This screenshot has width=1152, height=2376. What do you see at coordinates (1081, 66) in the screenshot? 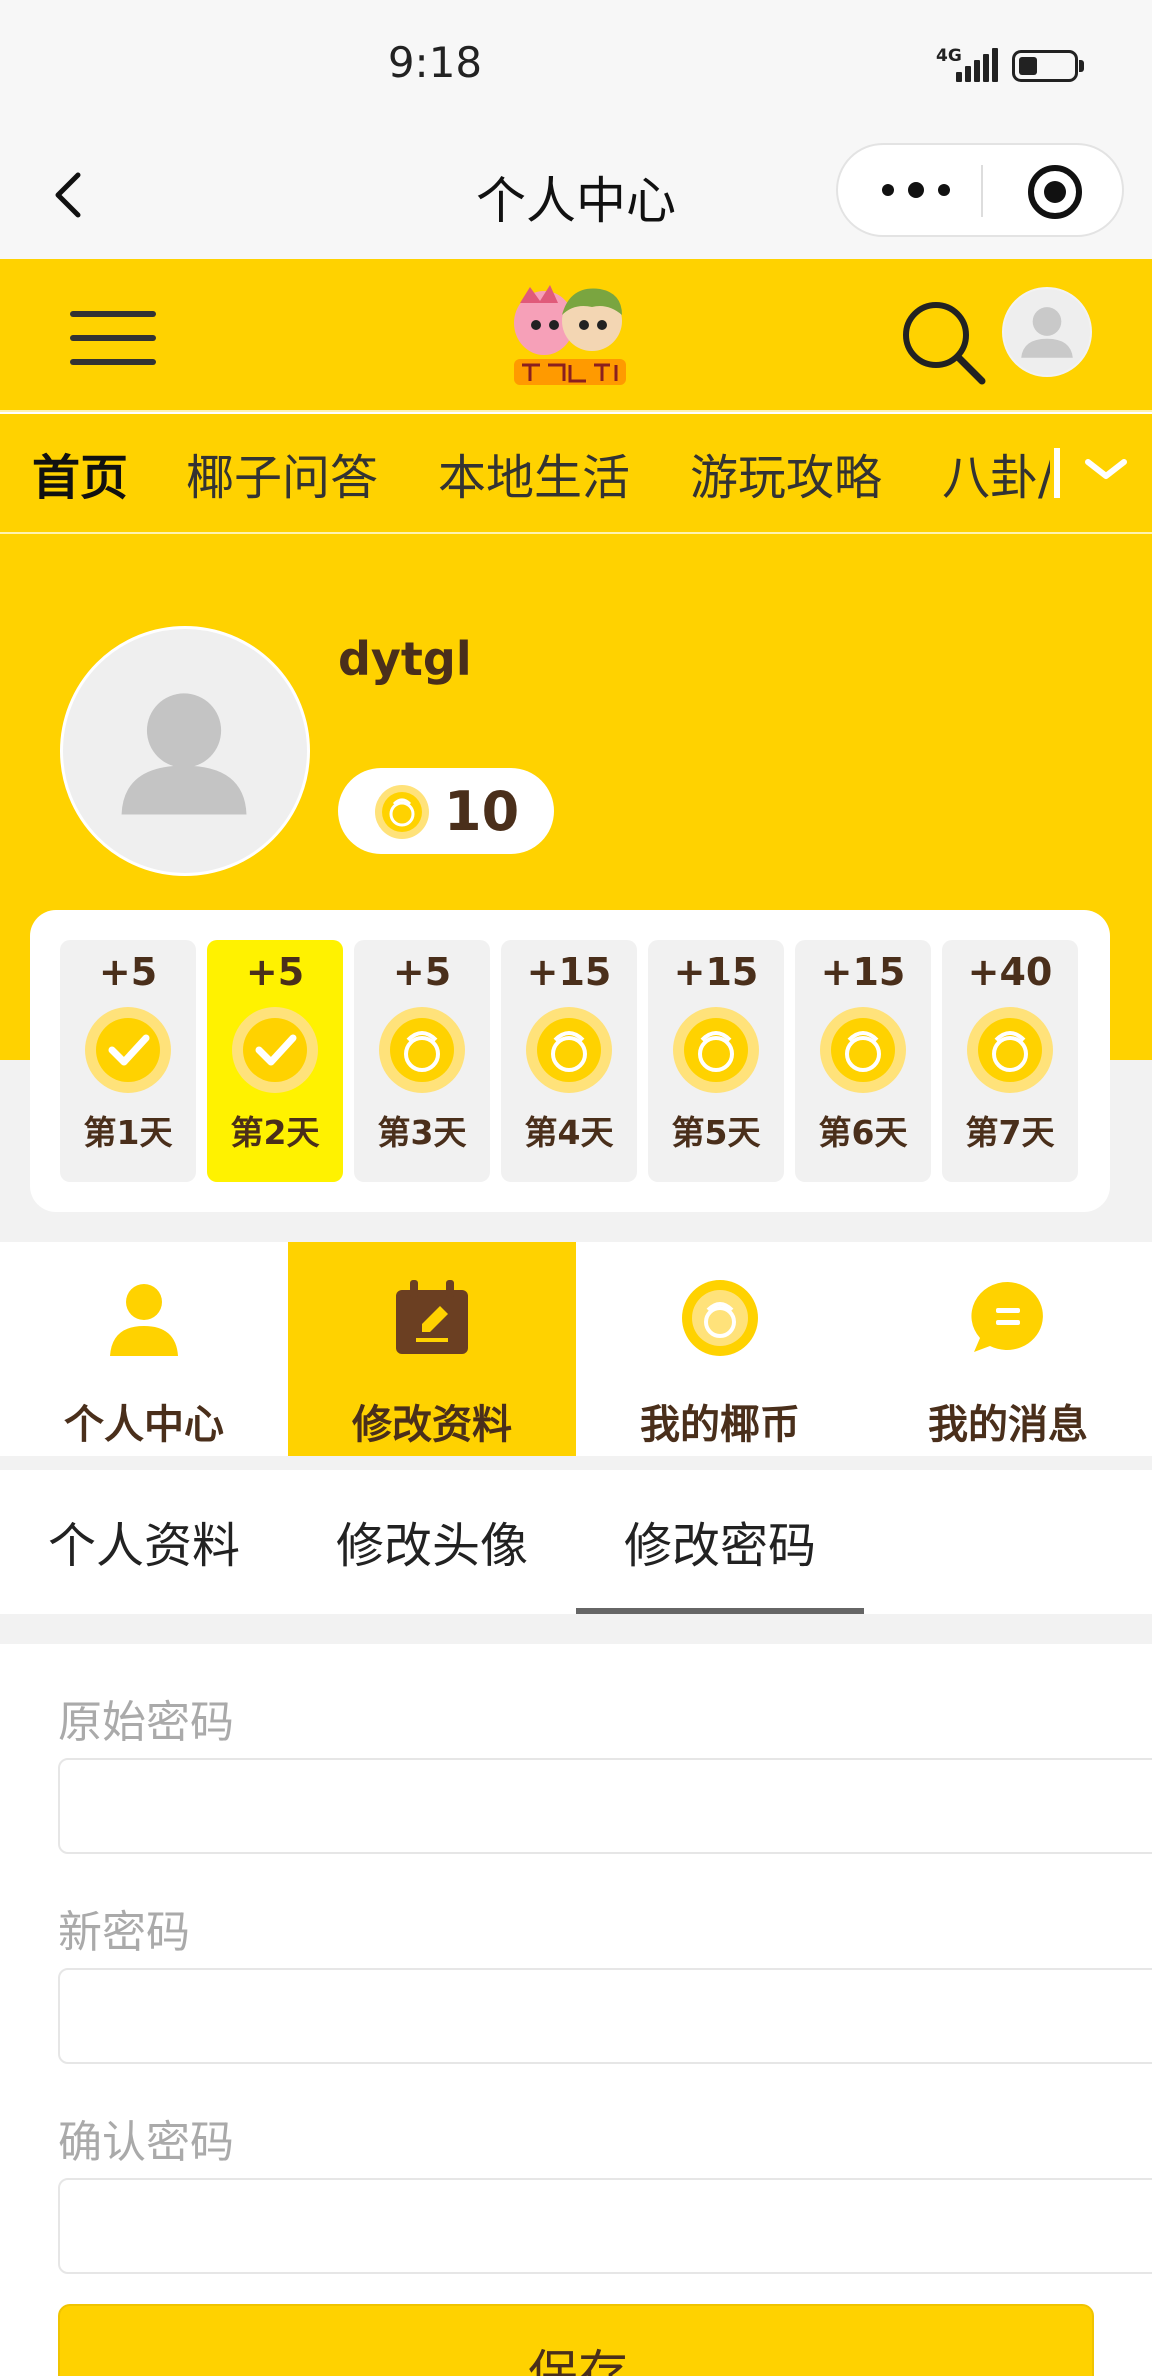
I see `battery-cap` at bounding box center [1081, 66].